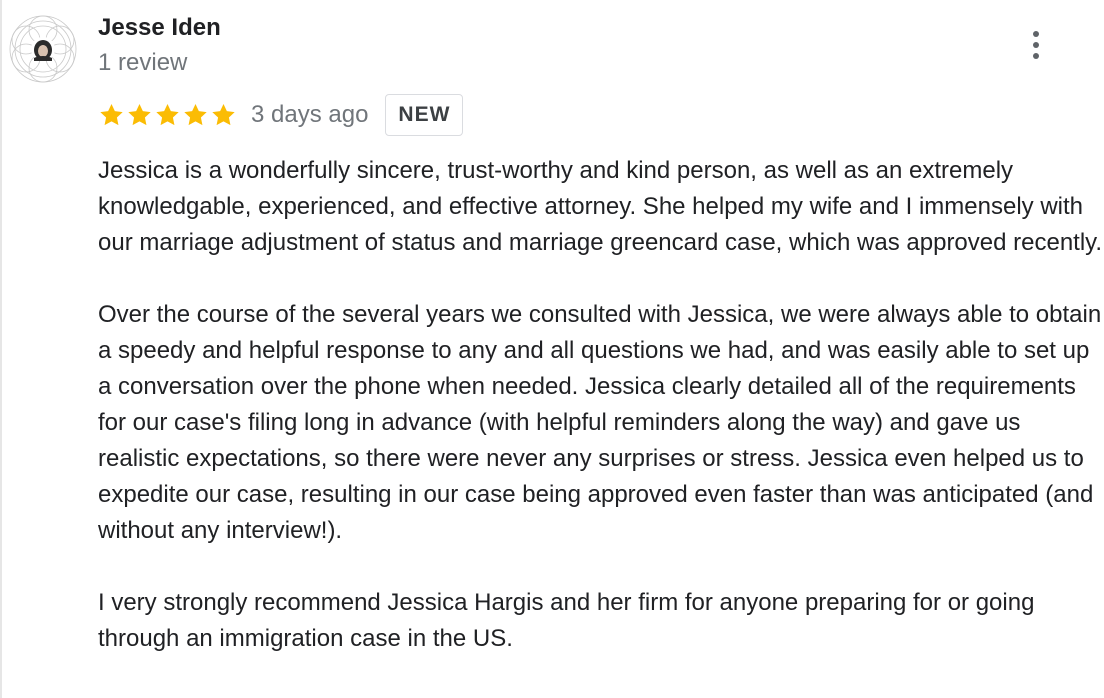 This screenshot has height=698, width=1104. What do you see at coordinates (159, 28) in the screenshot?
I see `author-name: Jesse Iden` at bounding box center [159, 28].